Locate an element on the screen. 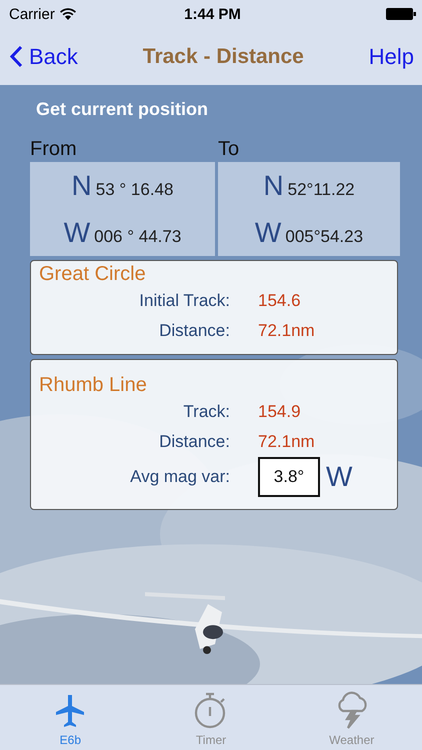 This screenshot has height=750, width=422. coordinate-panel: N 52°11.22 W 005°54.23 is located at coordinates (309, 209).